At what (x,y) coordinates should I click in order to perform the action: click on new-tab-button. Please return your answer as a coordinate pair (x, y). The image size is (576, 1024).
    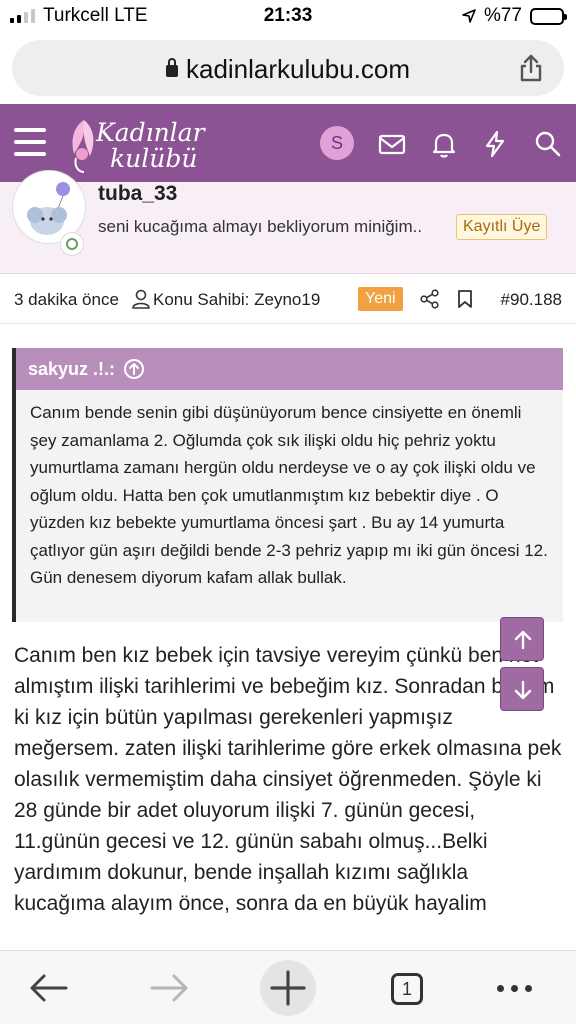
    Looking at the image, I should click on (288, 988).